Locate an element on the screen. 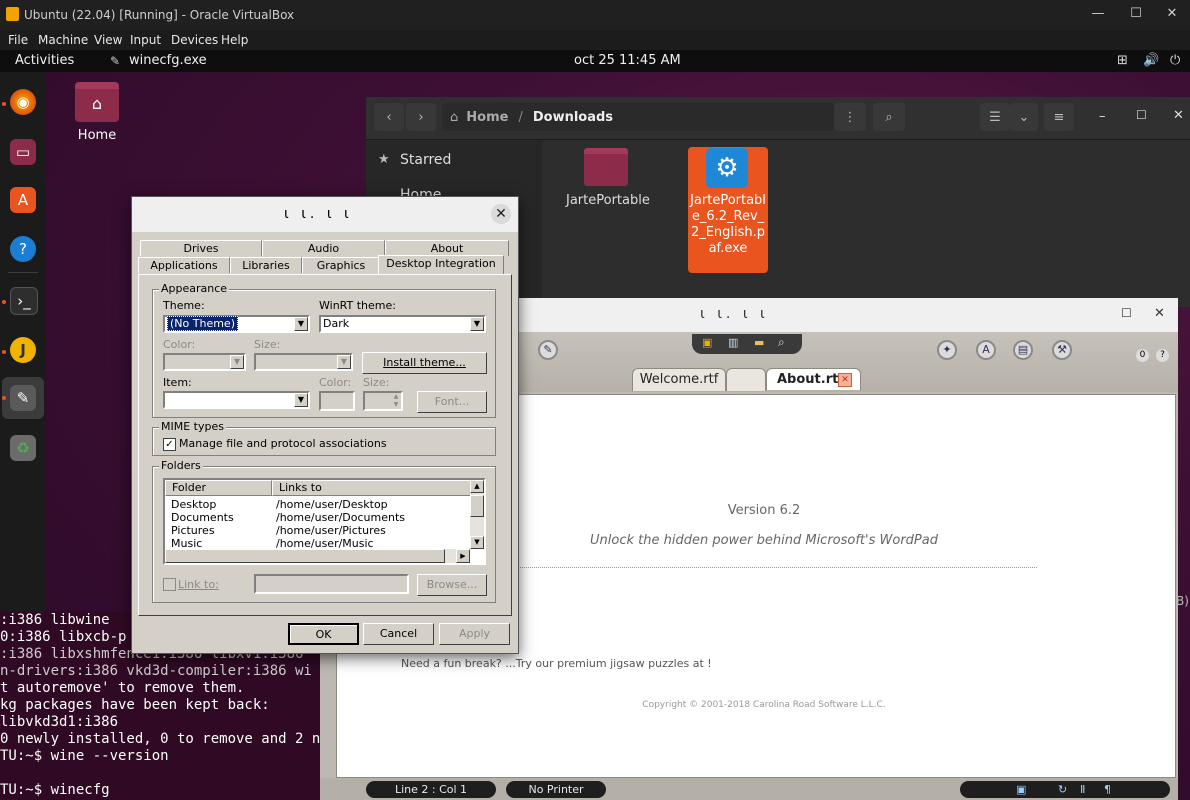 Image resolution: width=1190 pixels, height=800 pixels. jarte-icon: J is located at coordinates (23, 350).